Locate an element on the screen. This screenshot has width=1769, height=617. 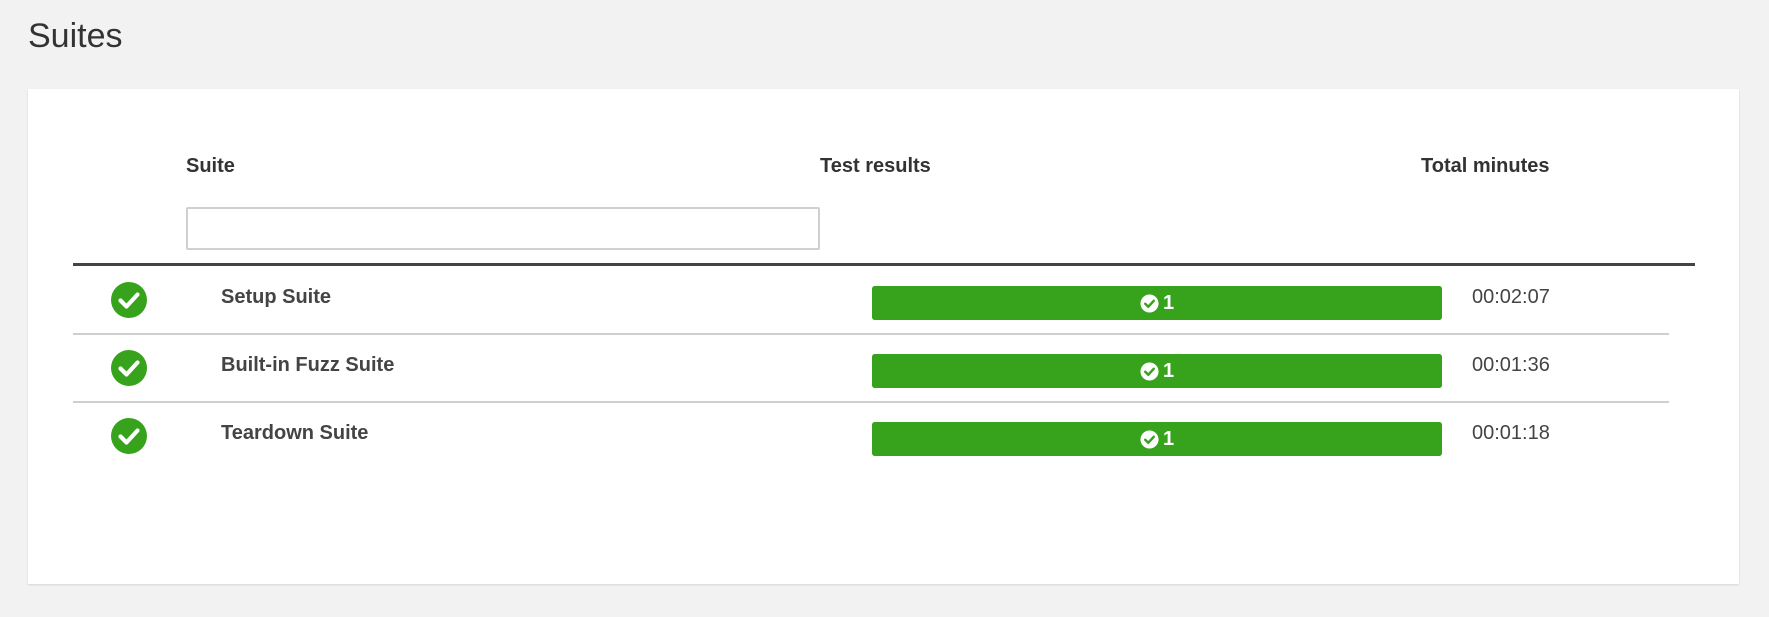
table-row: Built-in Fuzz Suite 1 00:01:36 is located at coordinates (871, 368).